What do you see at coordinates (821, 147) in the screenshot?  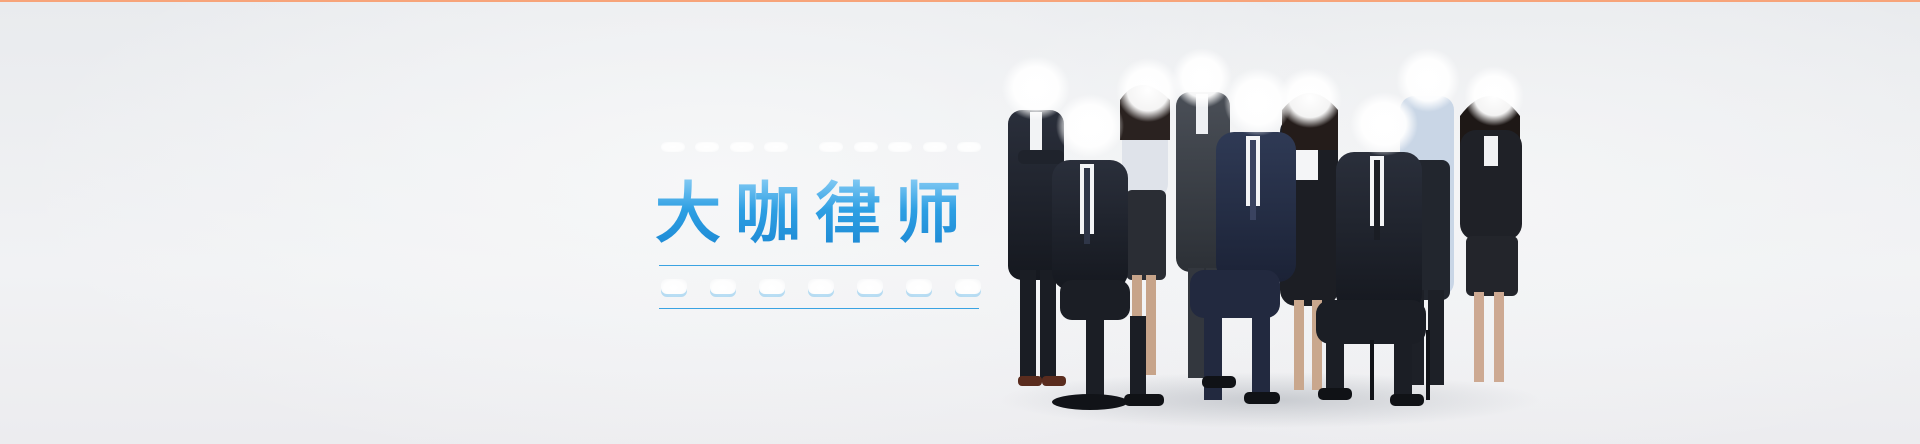 I see `obscured-tagline-top` at bounding box center [821, 147].